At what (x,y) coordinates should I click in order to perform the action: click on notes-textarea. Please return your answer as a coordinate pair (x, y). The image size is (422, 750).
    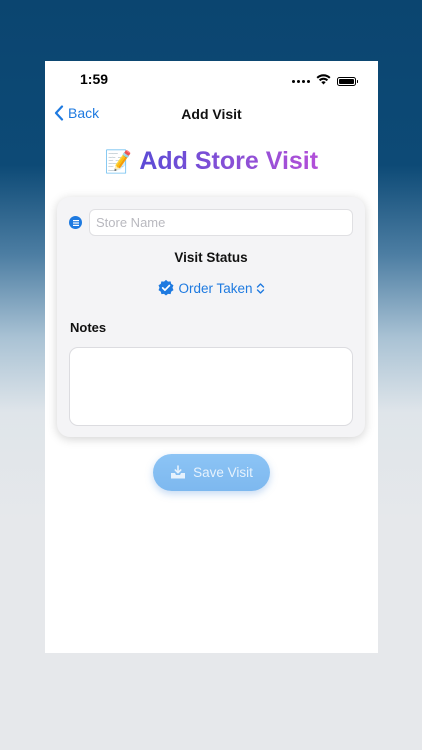
    Looking at the image, I should click on (211, 386).